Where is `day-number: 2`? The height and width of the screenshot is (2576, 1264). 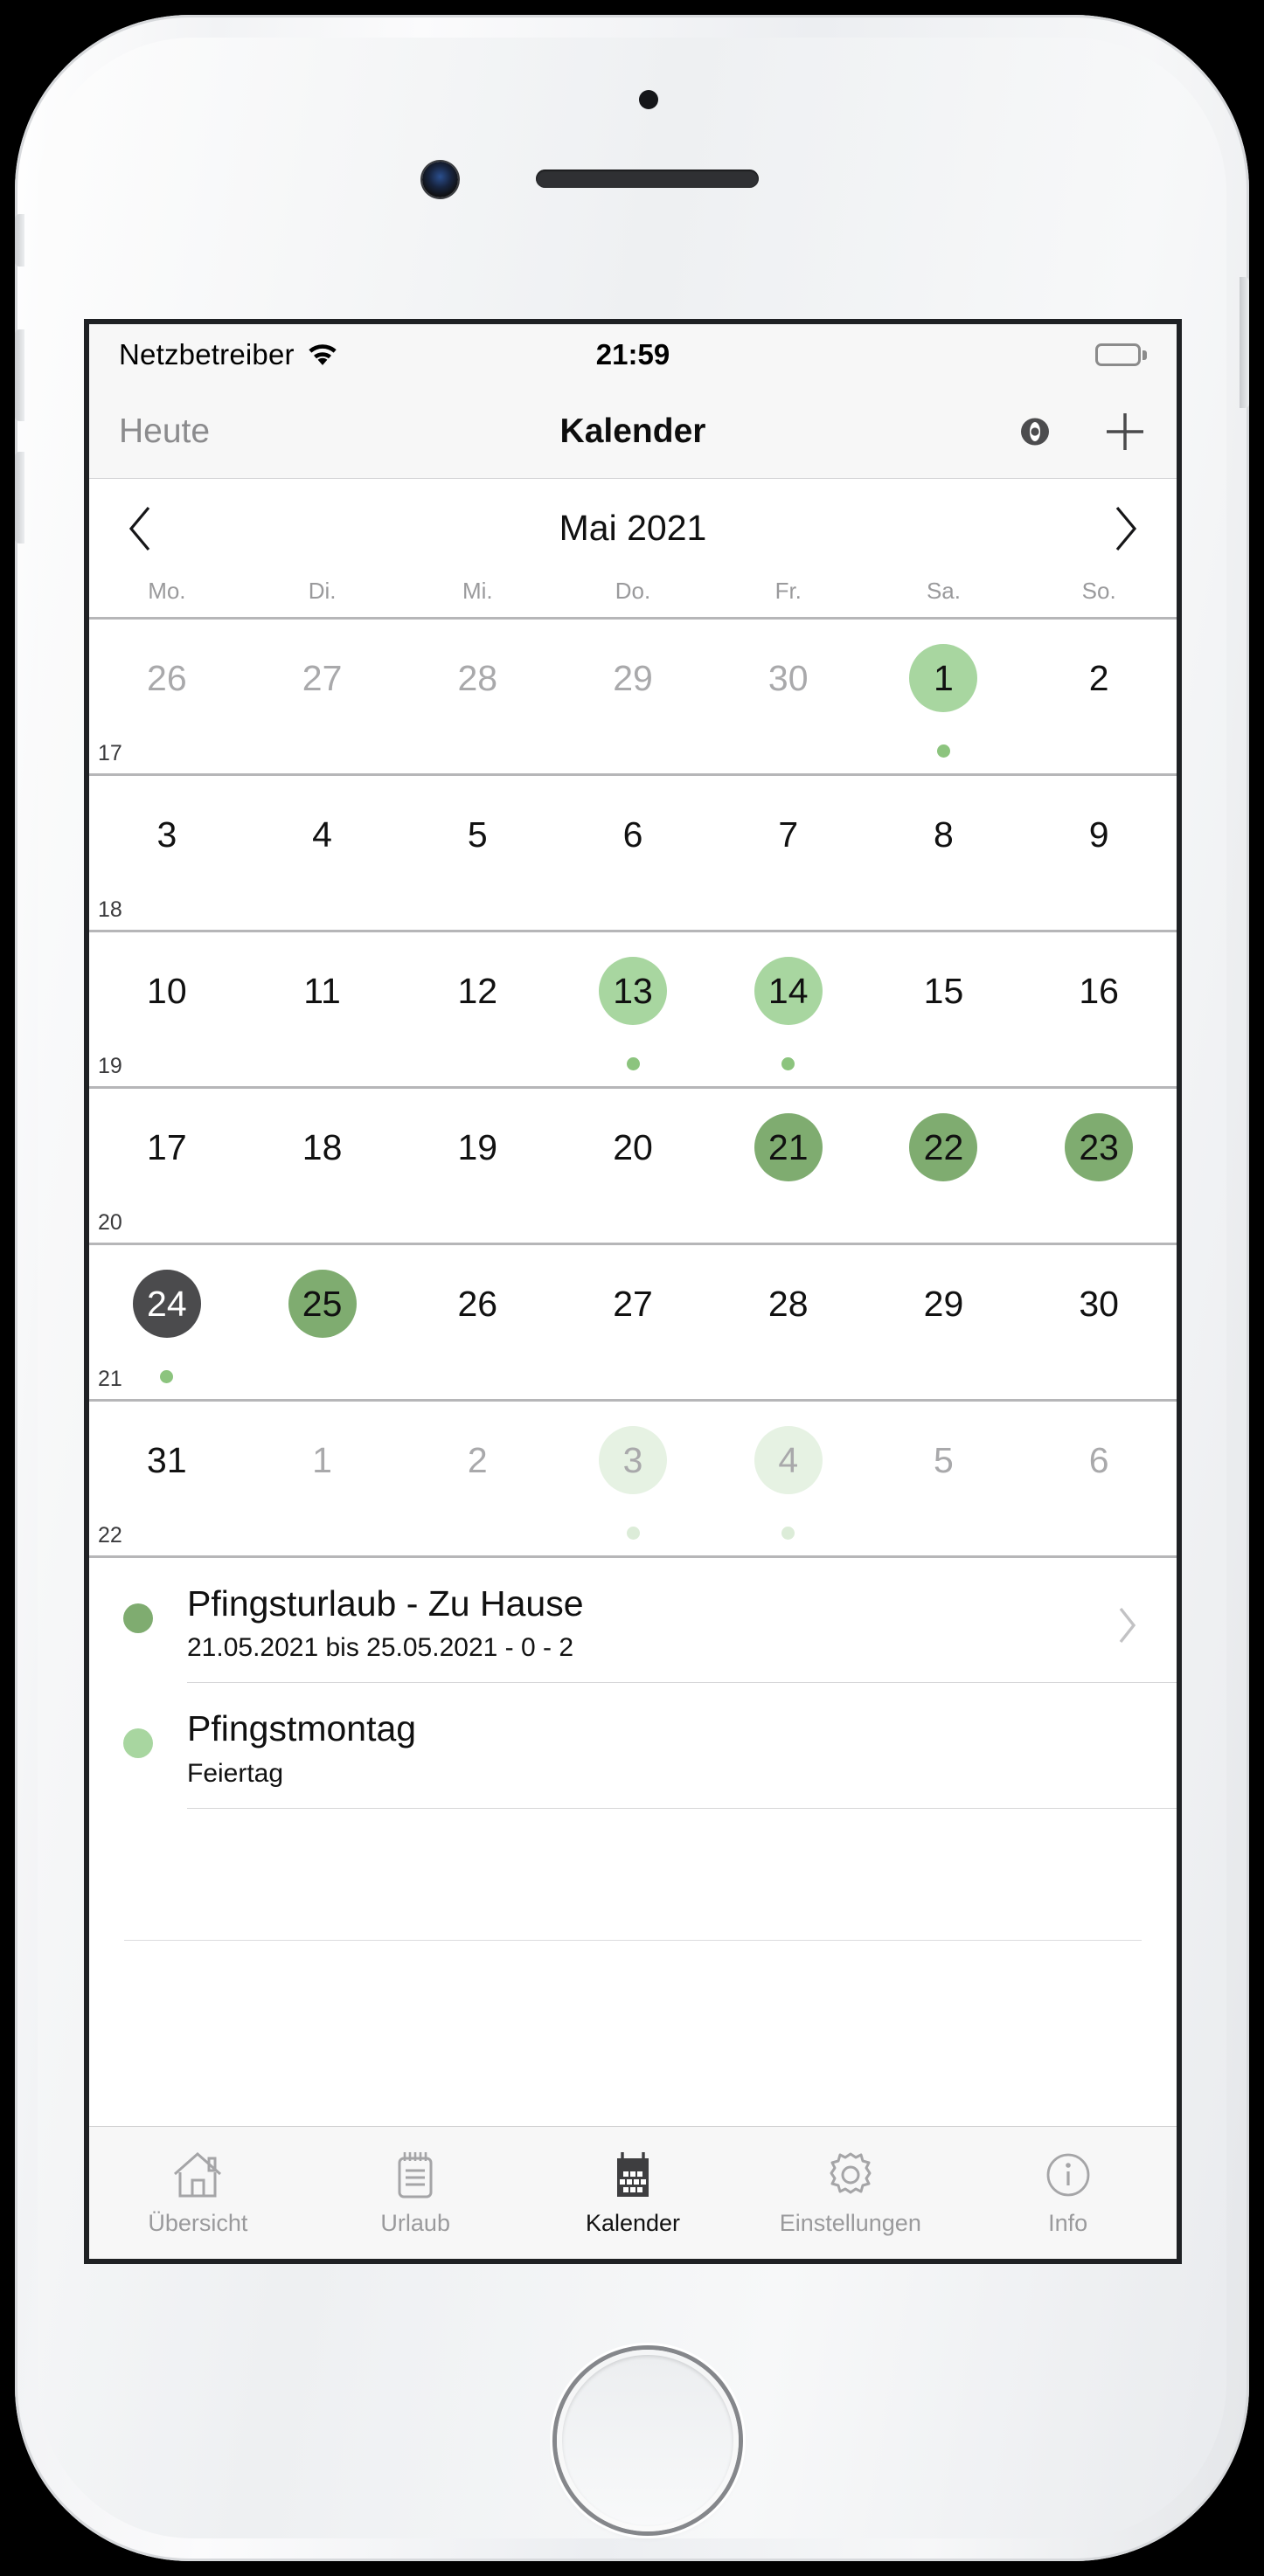
day-number: 2 is located at coordinates (477, 1459).